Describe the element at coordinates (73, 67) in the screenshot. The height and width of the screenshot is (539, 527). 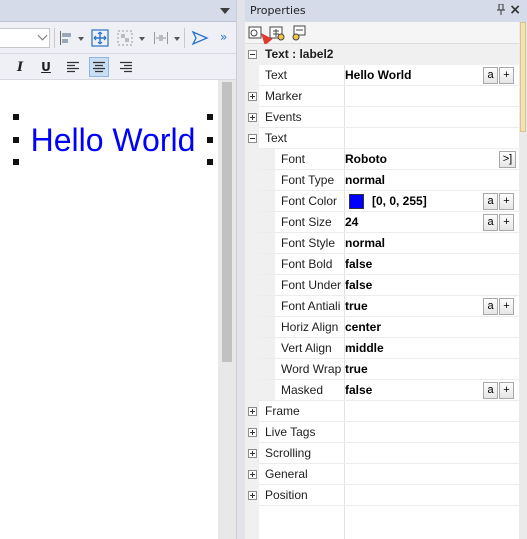
I see `text-align-left-icon` at that location.